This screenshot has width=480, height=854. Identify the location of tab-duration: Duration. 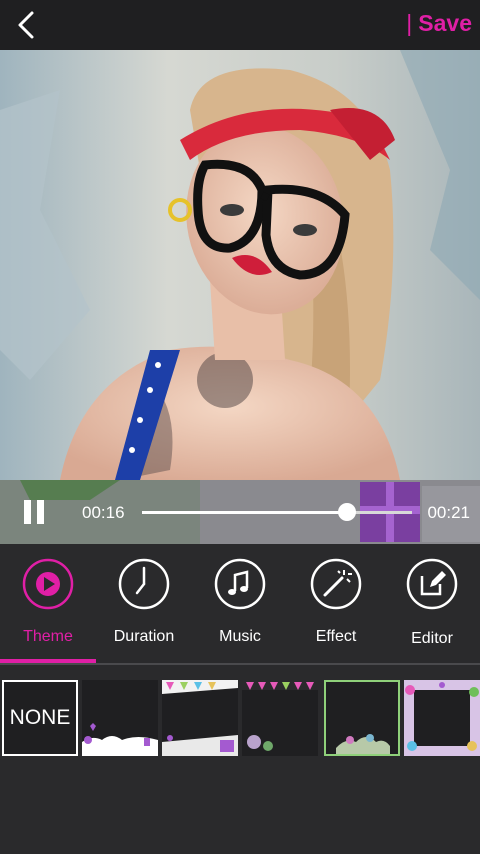
(144, 604).